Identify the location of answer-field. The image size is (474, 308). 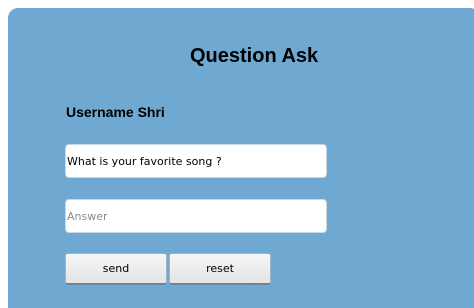
(196, 216).